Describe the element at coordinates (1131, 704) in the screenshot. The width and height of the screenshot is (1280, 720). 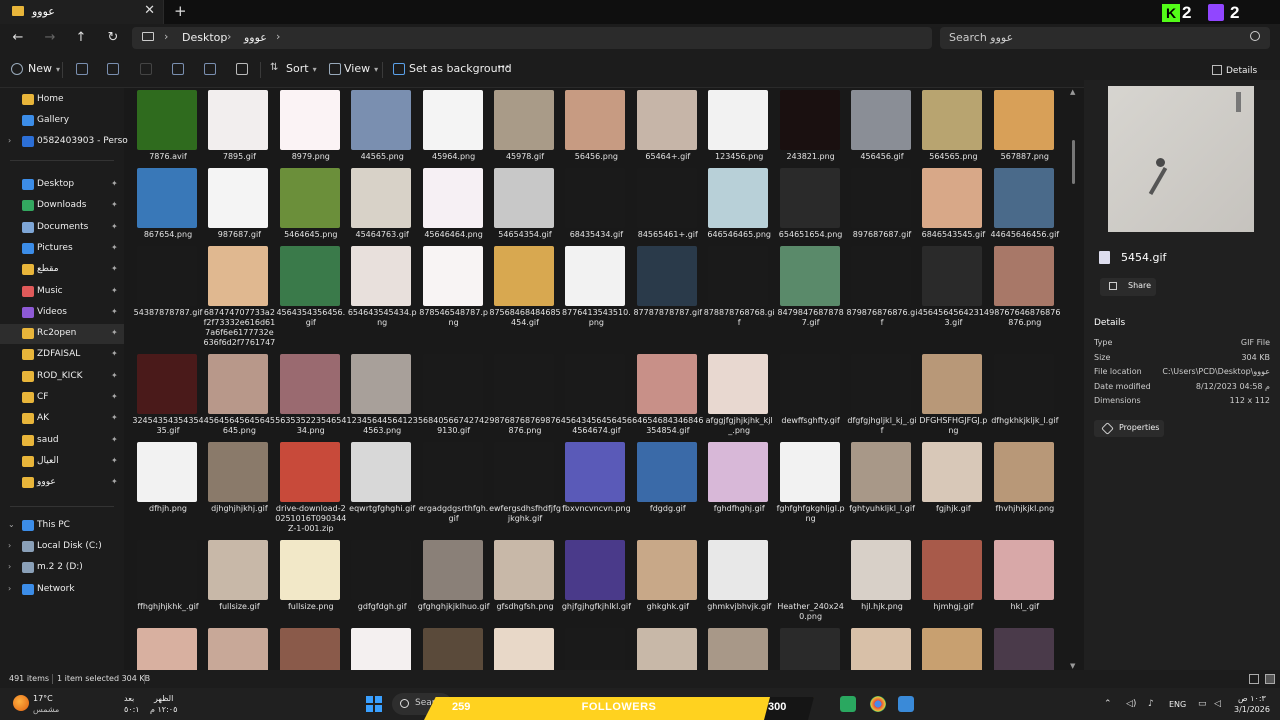
I see `volume-icon: ◁)` at that location.